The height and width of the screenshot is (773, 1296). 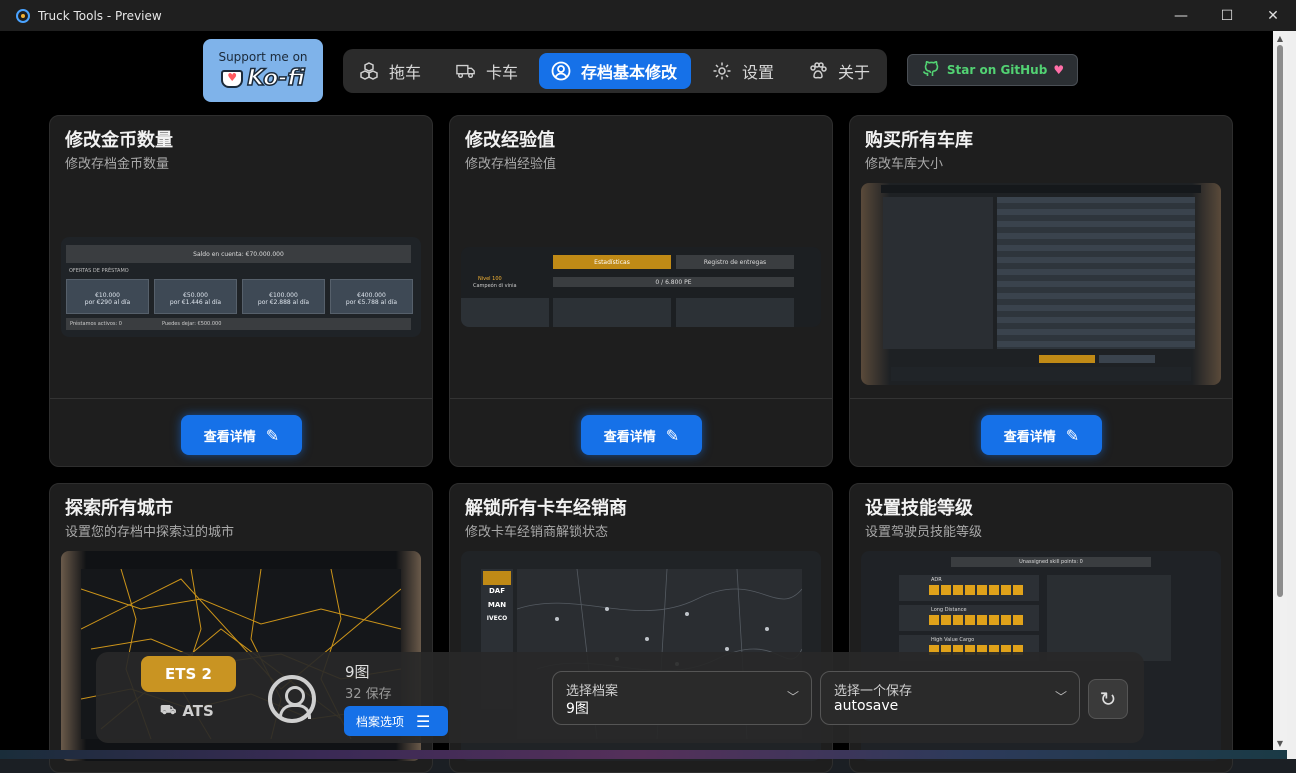 What do you see at coordinates (648, 15) in the screenshot?
I see `title-bar: Truck Tools - Preview — ☐ ✕` at bounding box center [648, 15].